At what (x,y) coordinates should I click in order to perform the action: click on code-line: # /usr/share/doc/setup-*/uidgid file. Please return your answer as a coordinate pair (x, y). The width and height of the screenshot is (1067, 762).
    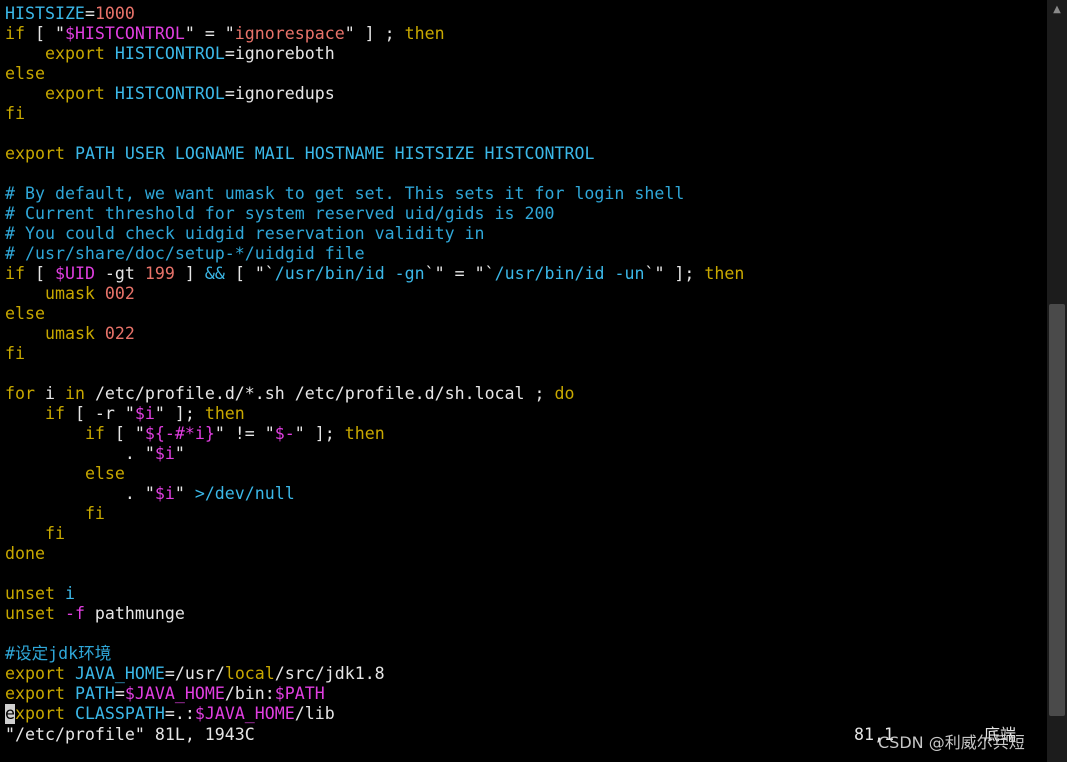
    Looking at the image, I should click on (525, 254).